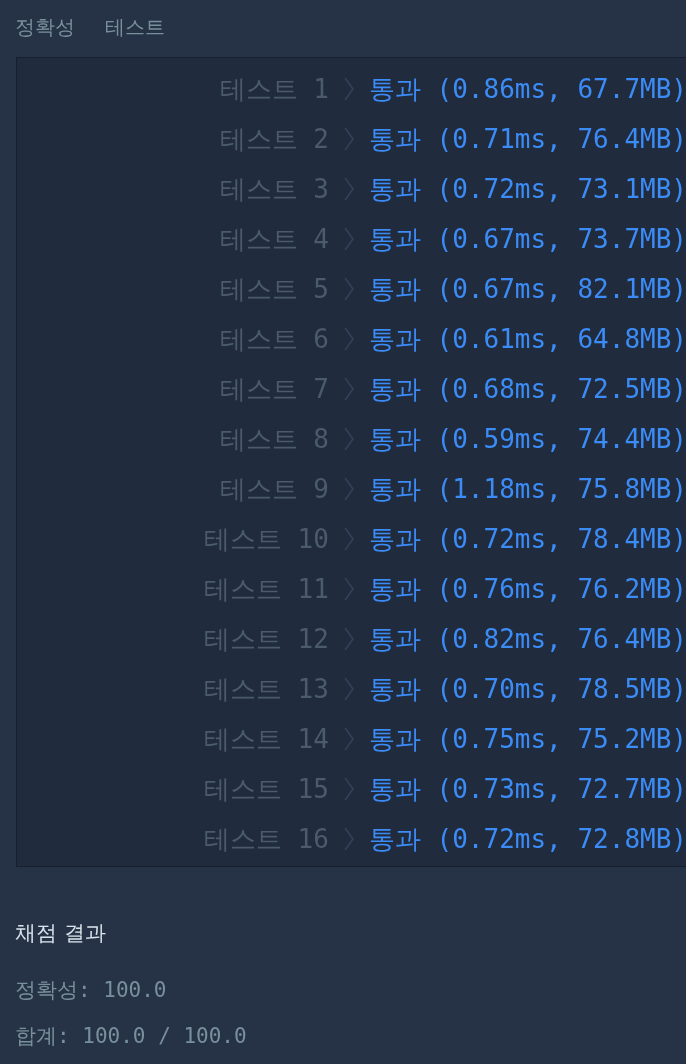 The image size is (686, 1064). I want to click on test-result: 통과 (0.68ms, 72.5MB), so click(527, 389).